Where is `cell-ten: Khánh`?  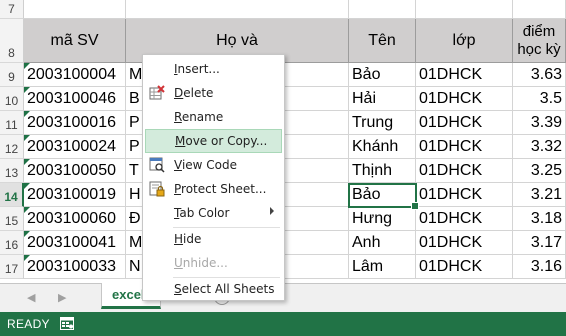
cell-ten: Khánh is located at coordinates (382, 147).